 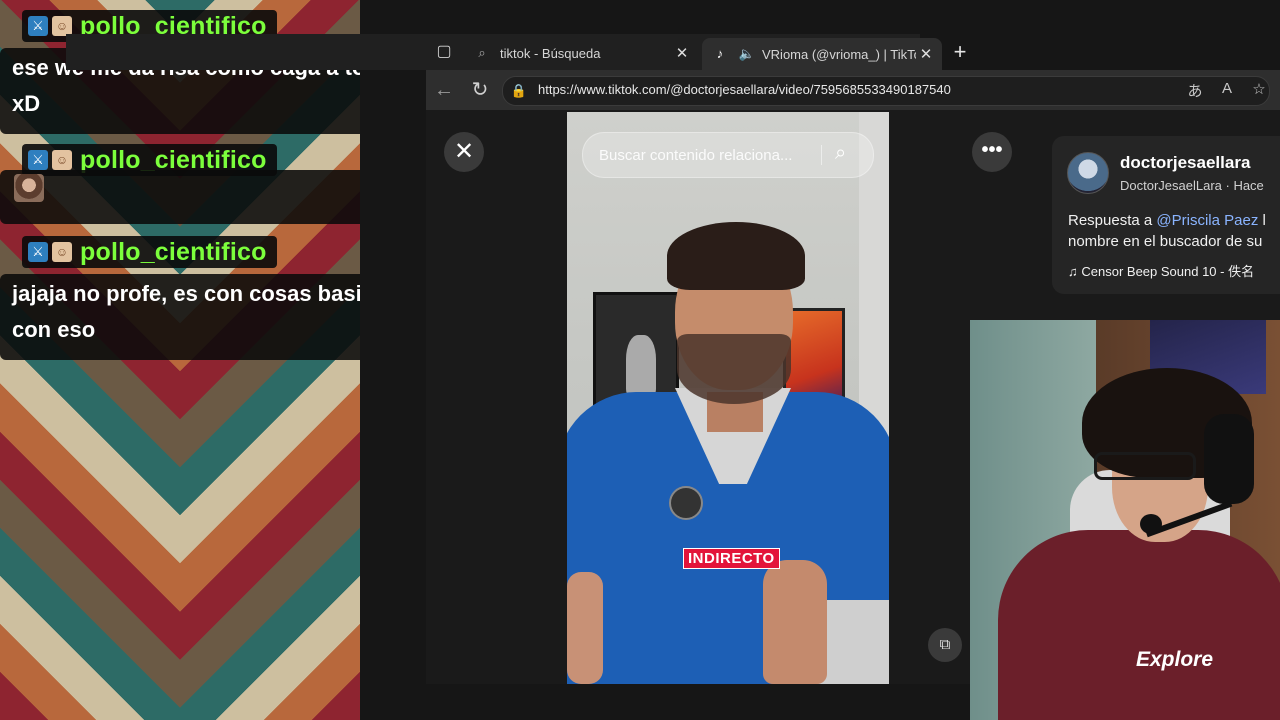 What do you see at coordinates (1088, 173) in the screenshot?
I see `author-avatar` at bounding box center [1088, 173].